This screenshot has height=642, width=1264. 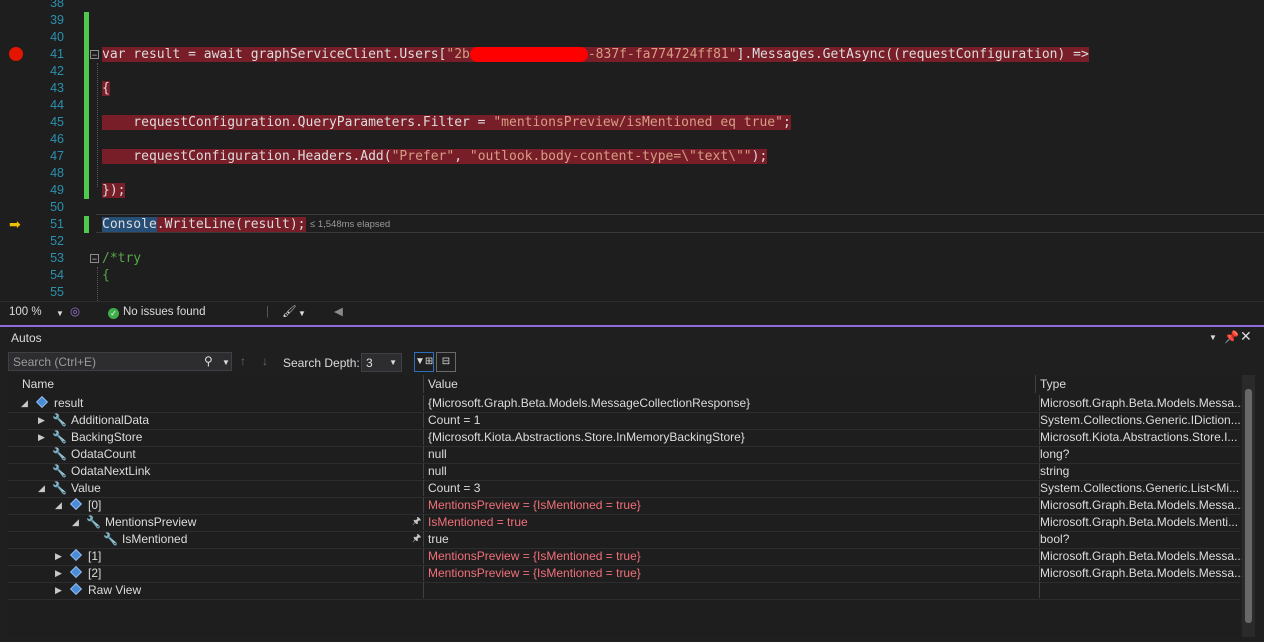 What do you see at coordinates (16, 54) in the screenshot?
I see `breakpoint-icon` at bounding box center [16, 54].